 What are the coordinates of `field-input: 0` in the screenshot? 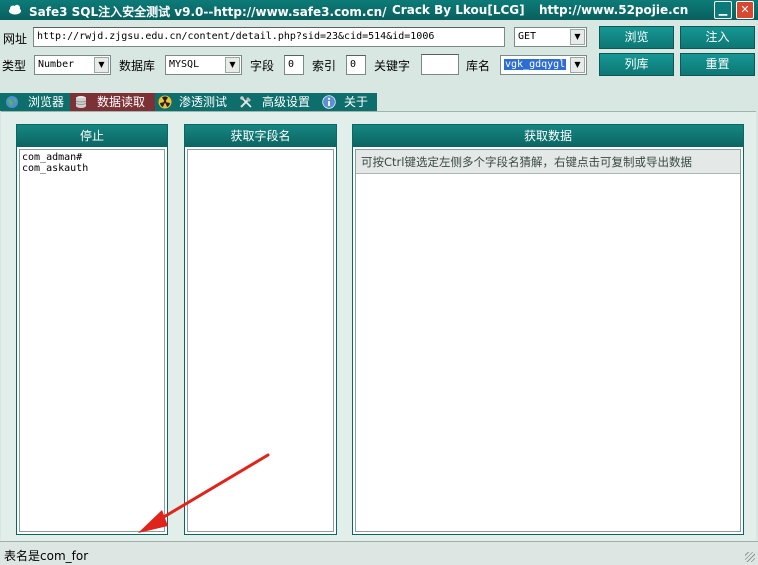 It's located at (294, 65).